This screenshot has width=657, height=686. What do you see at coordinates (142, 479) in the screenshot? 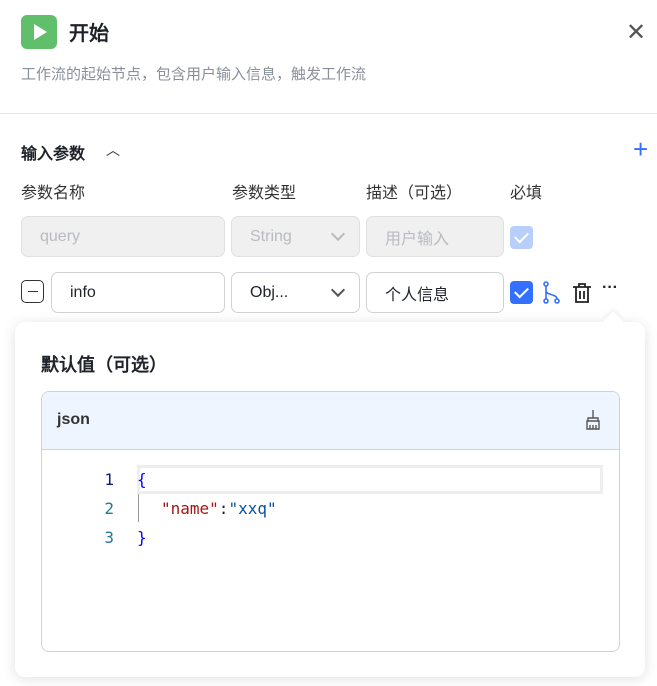
I see `code-line: {` at bounding box center [142, 479].